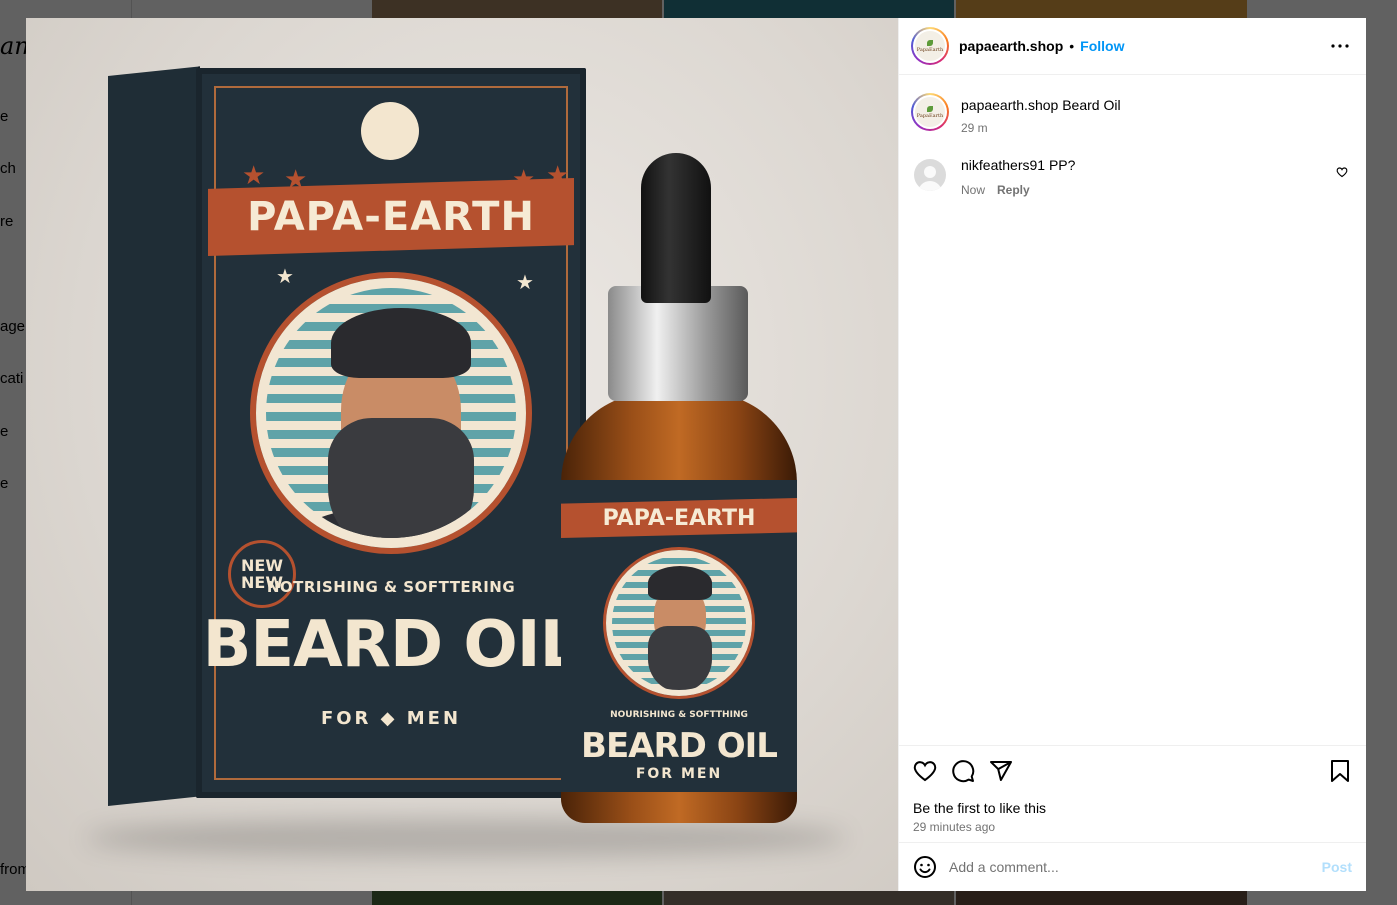 This screenshot has width=1397, height=905. I want to click on comment-body: nikfeathers91 PP? Now Reply, so click(1148, 177).